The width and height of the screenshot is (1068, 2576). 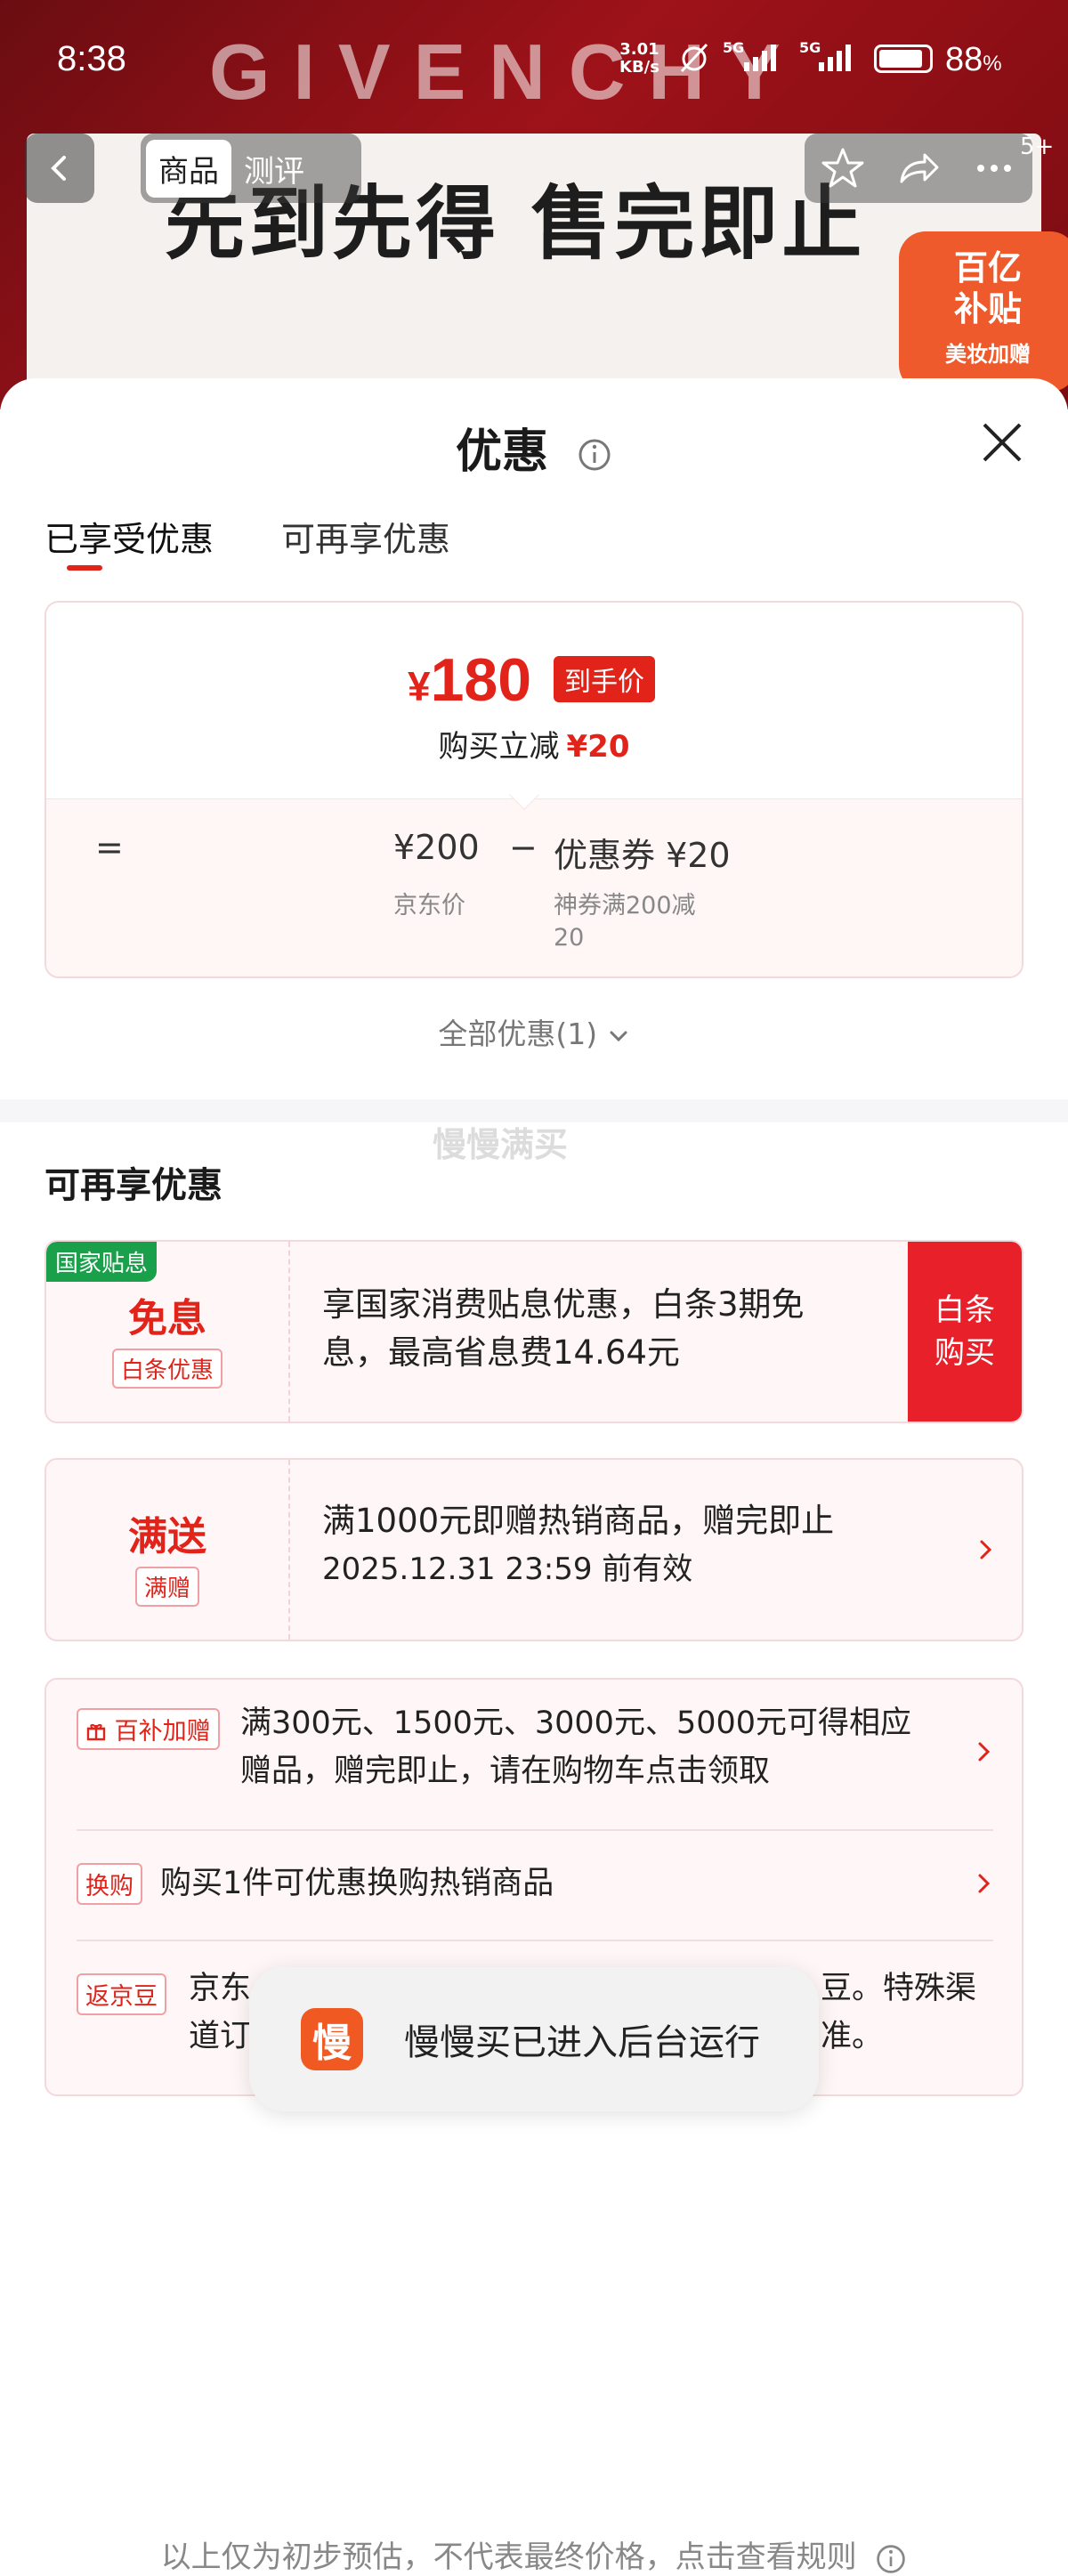 I want to click on formula-base-price: ¥200, so click(x=437, y=848).